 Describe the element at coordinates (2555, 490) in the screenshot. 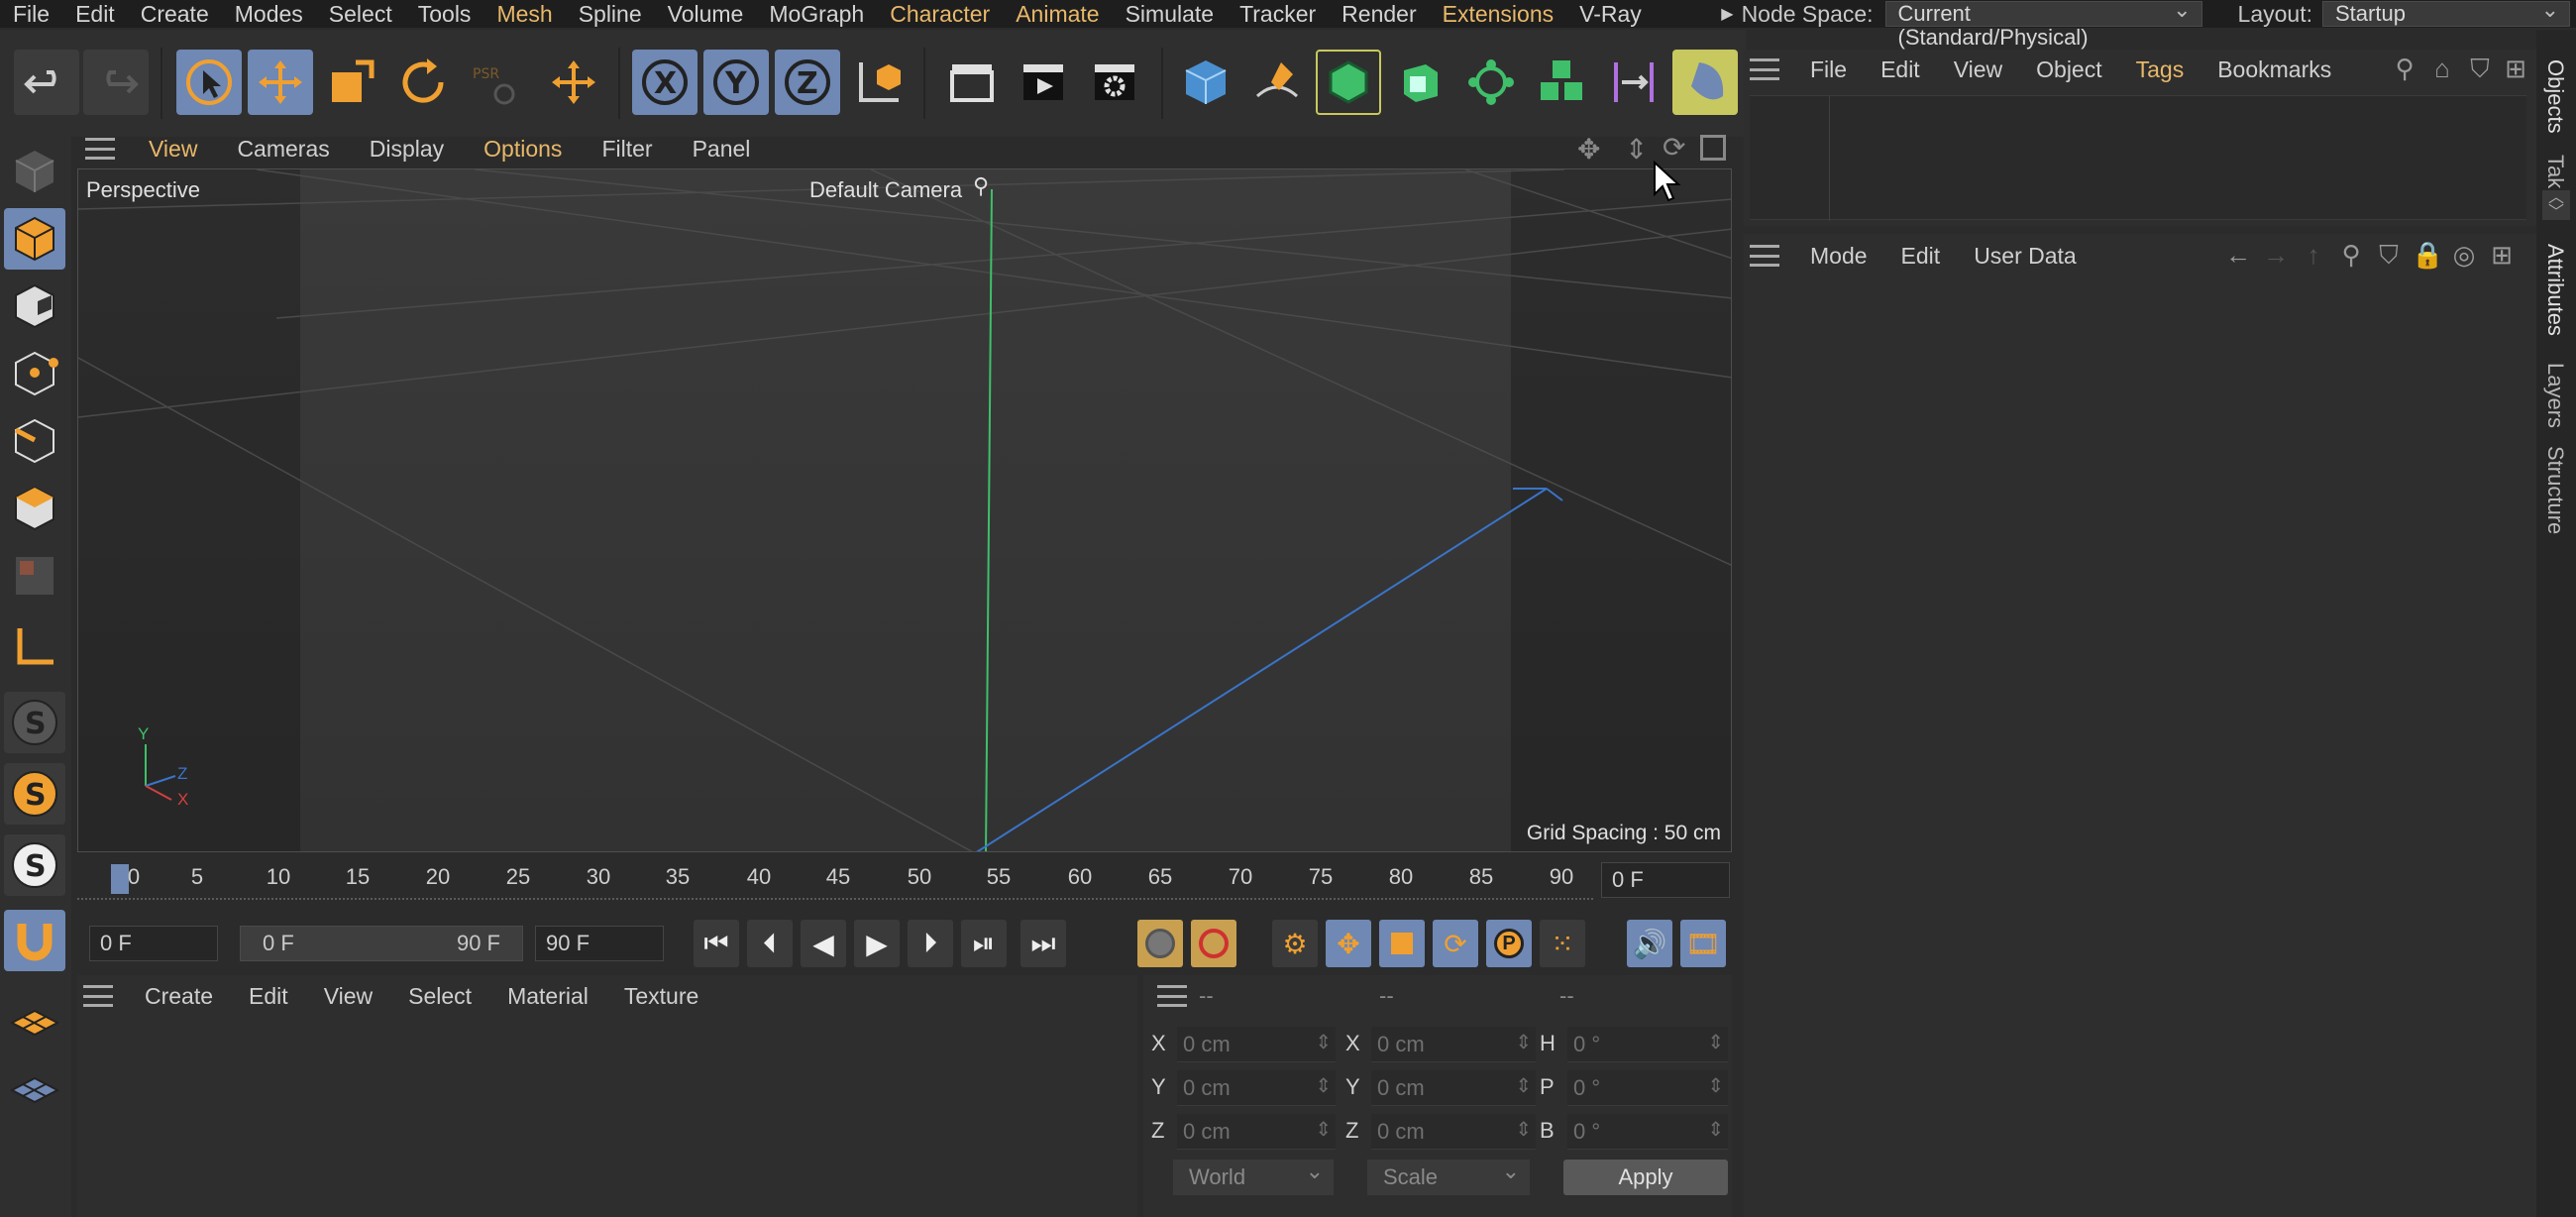

I see `tab-structure: Structure` at that location.